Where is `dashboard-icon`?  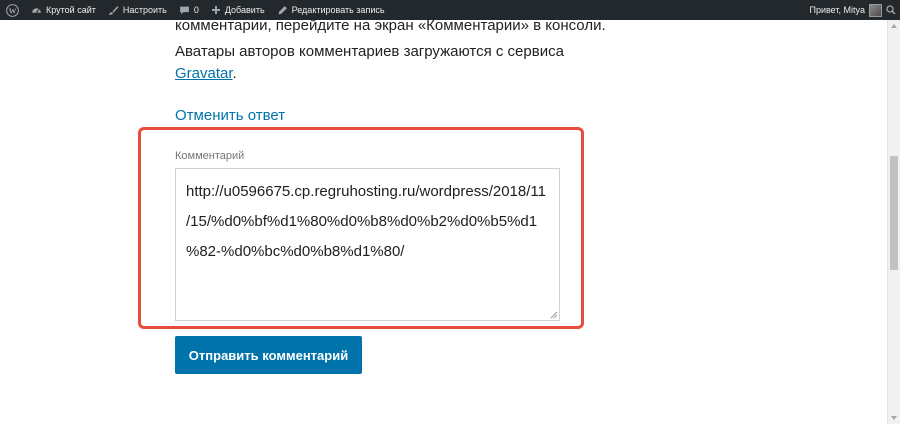
dashboard-icon is located at coordinates (36, 10).